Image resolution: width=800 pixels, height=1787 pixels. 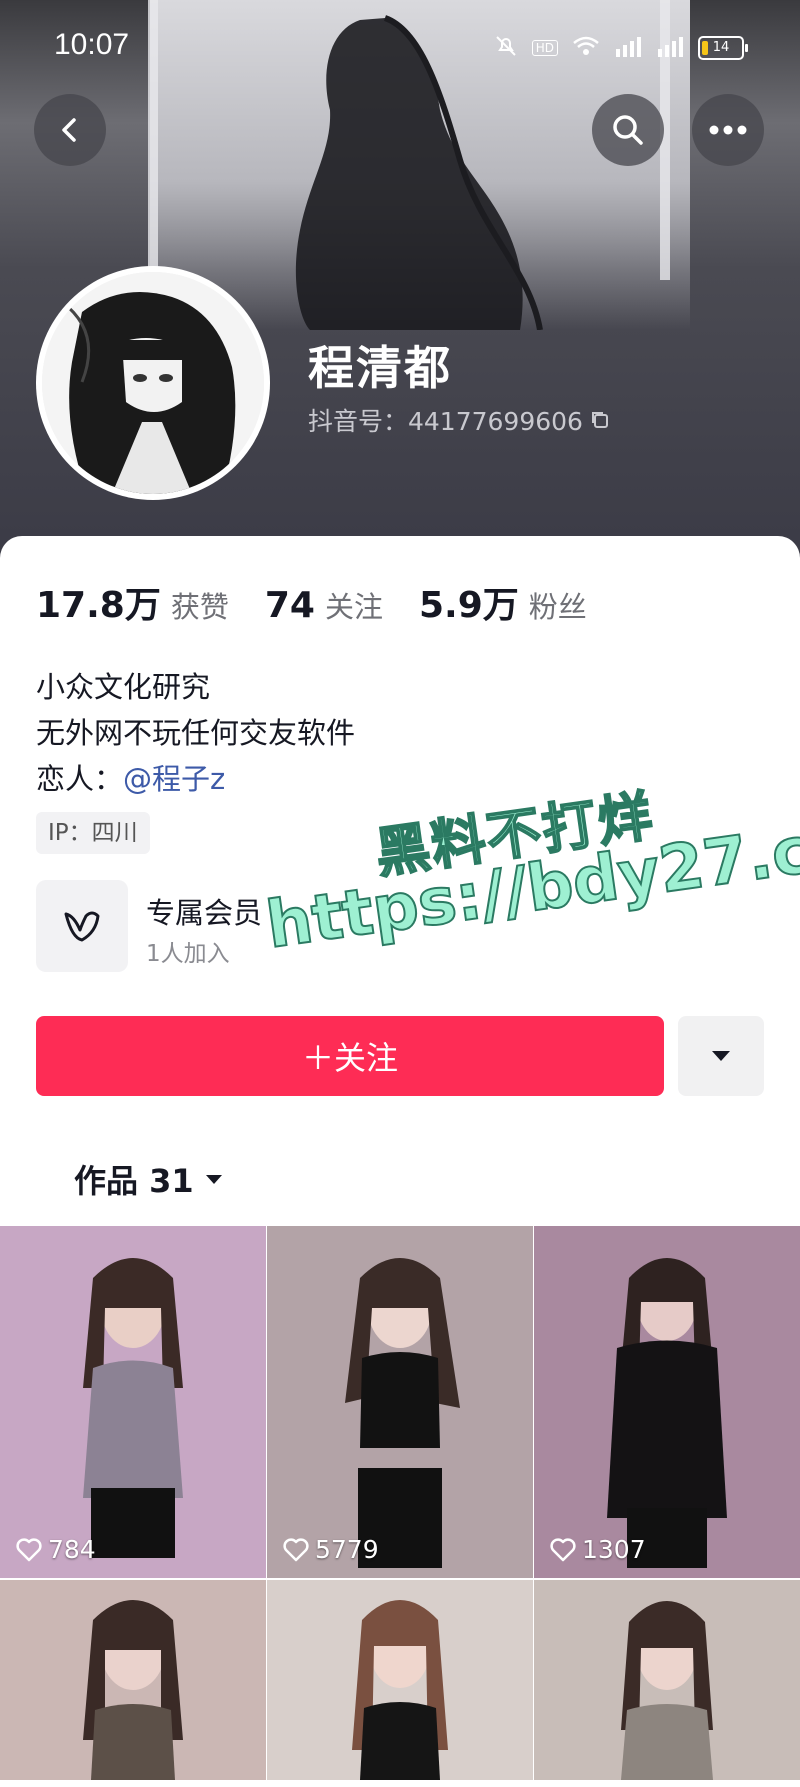 What do you see at coordinates (92, 44) in the screenshot?
I see `status-time: 10:07` at bounding box center [92, 44].